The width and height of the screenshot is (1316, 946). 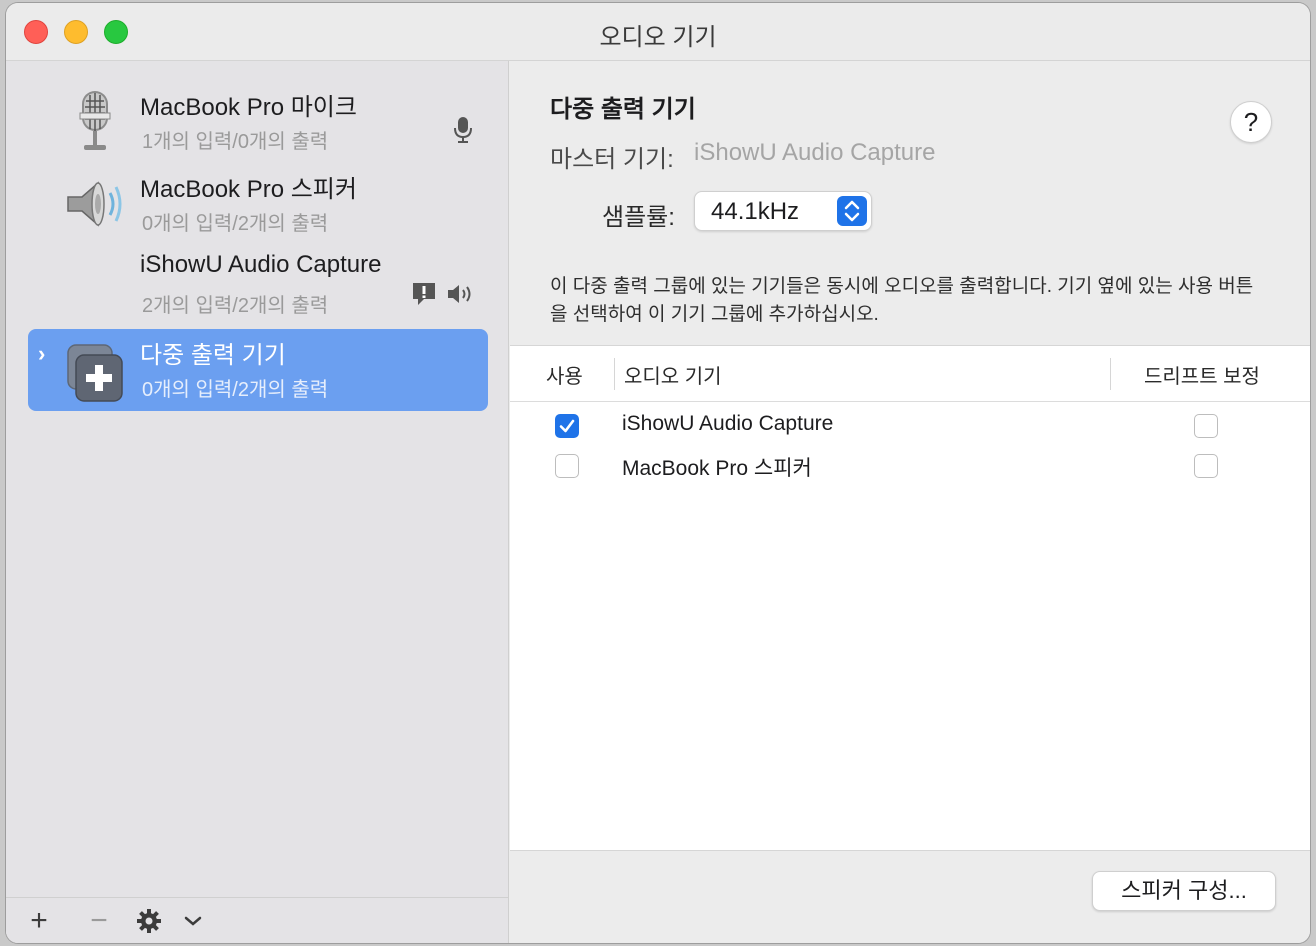 I want to click on master-device-label: 마스터 기기:, so click(x=612, y=159).